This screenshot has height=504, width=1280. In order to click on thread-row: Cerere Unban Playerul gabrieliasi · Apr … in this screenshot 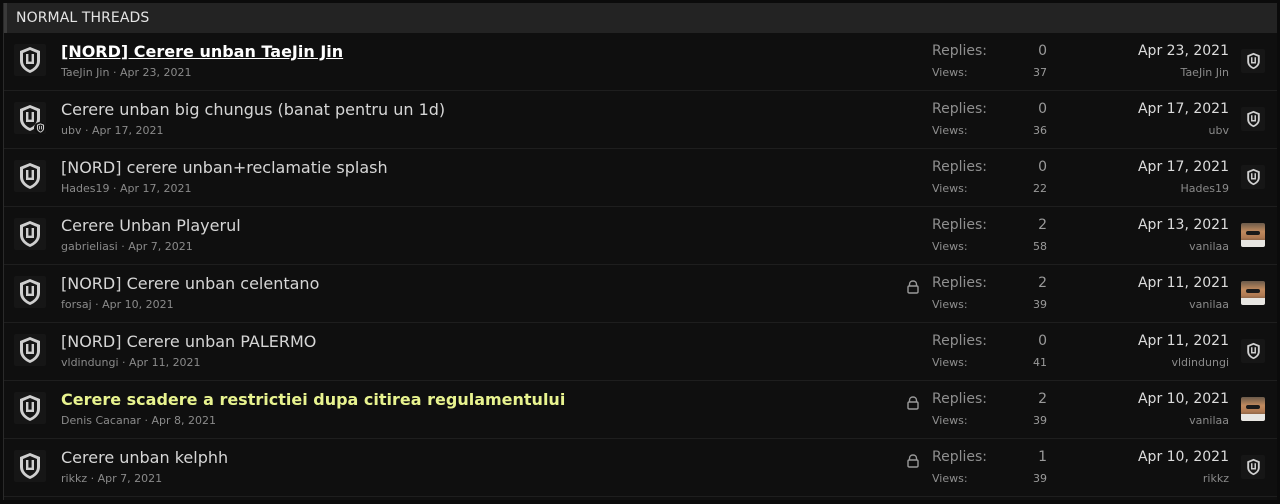, I will do `click(640, 236)`.